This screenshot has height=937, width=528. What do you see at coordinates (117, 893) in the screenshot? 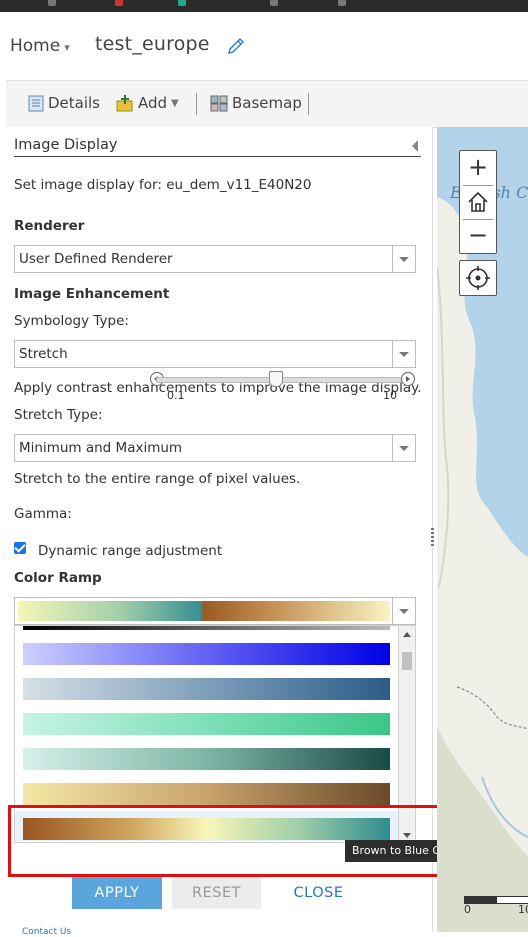
I see `apply-button: APPLY` at bounding box center [117, 893].